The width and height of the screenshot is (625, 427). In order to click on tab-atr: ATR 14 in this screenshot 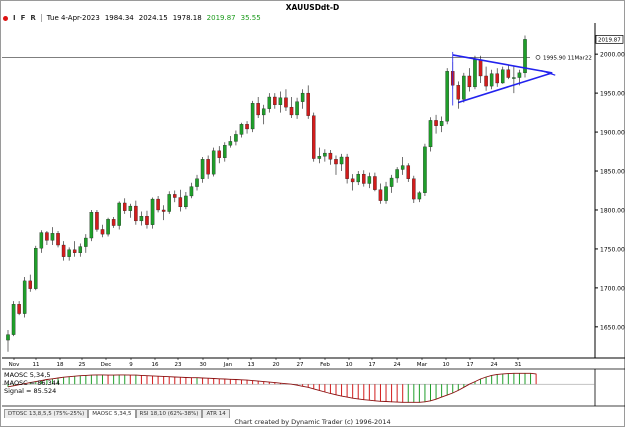, I will do `click(216, 413)`.